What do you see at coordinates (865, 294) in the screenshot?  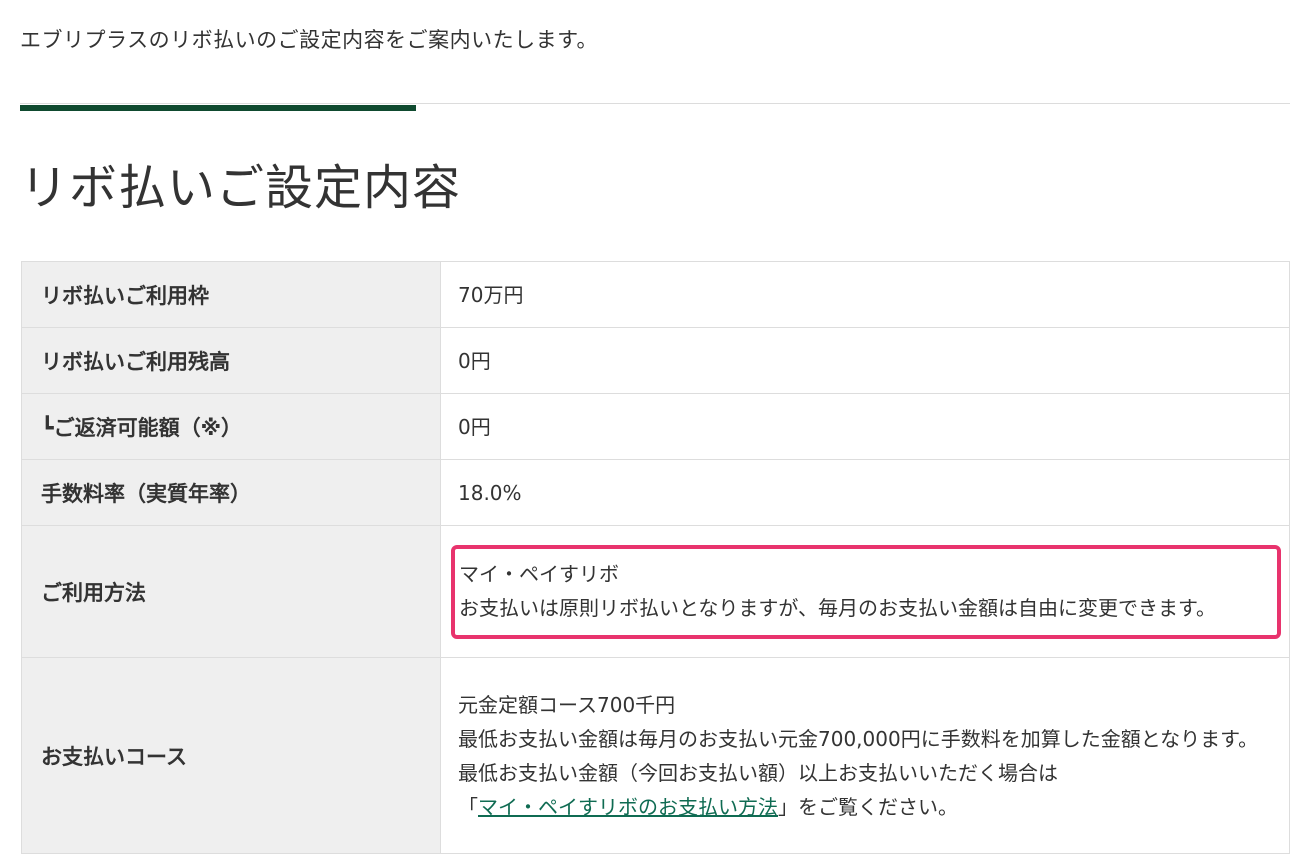 I see `row-value-credit-limit: 70万円` at bounding box center [865, 294].